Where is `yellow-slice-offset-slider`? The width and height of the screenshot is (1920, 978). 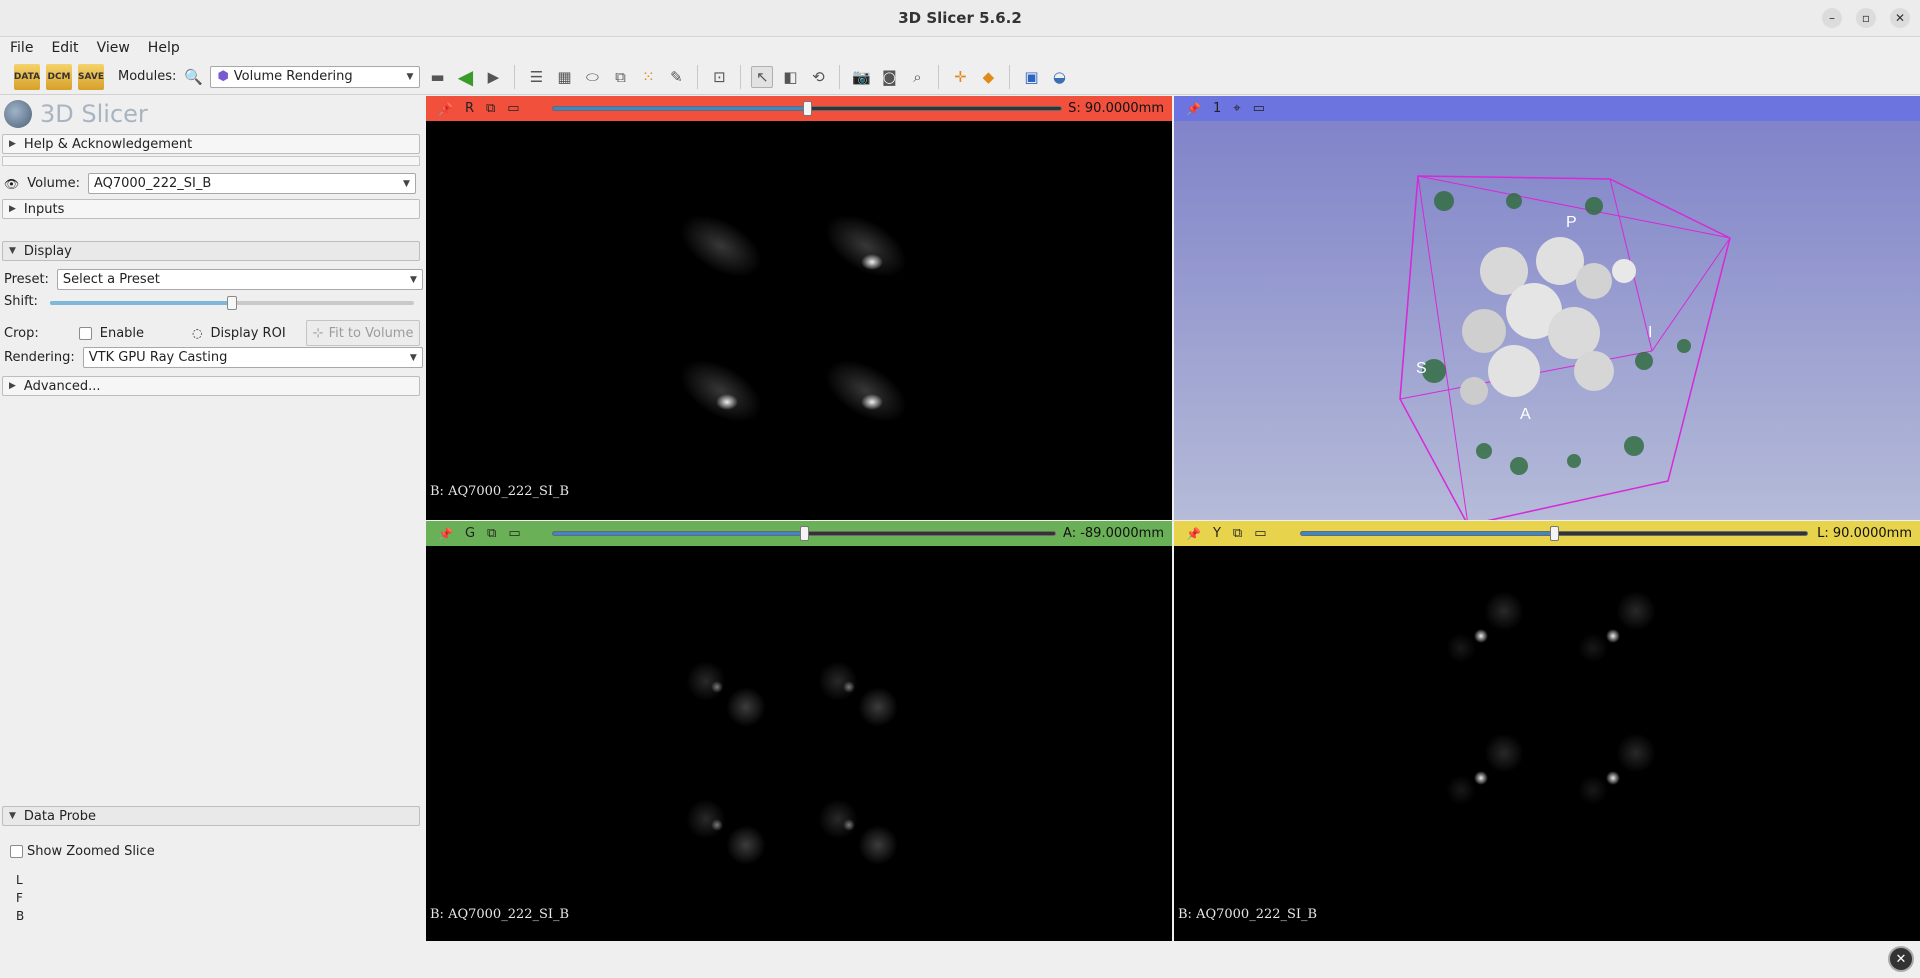 yellow-slice-offset-slider is located at coordinates (1554, 533).